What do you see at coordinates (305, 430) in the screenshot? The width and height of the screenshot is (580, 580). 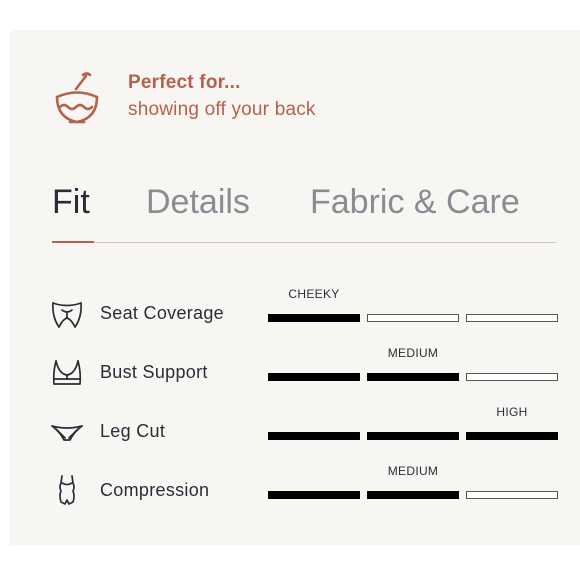 I see `fit-row-leg-cut: Leg Cut HIGH` at bounding box center [305, 430].